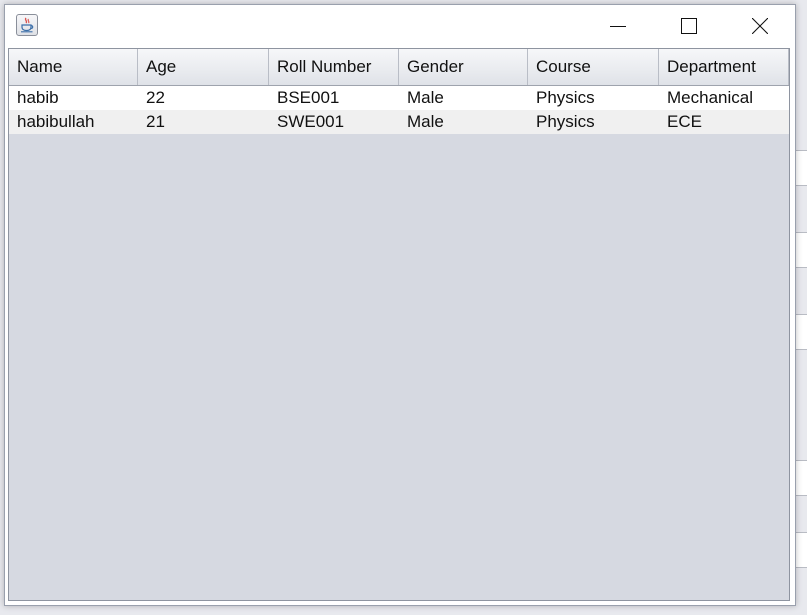 The width and height of the screenshot is (807, 615). I want to click on close-button, so click(760, 26).